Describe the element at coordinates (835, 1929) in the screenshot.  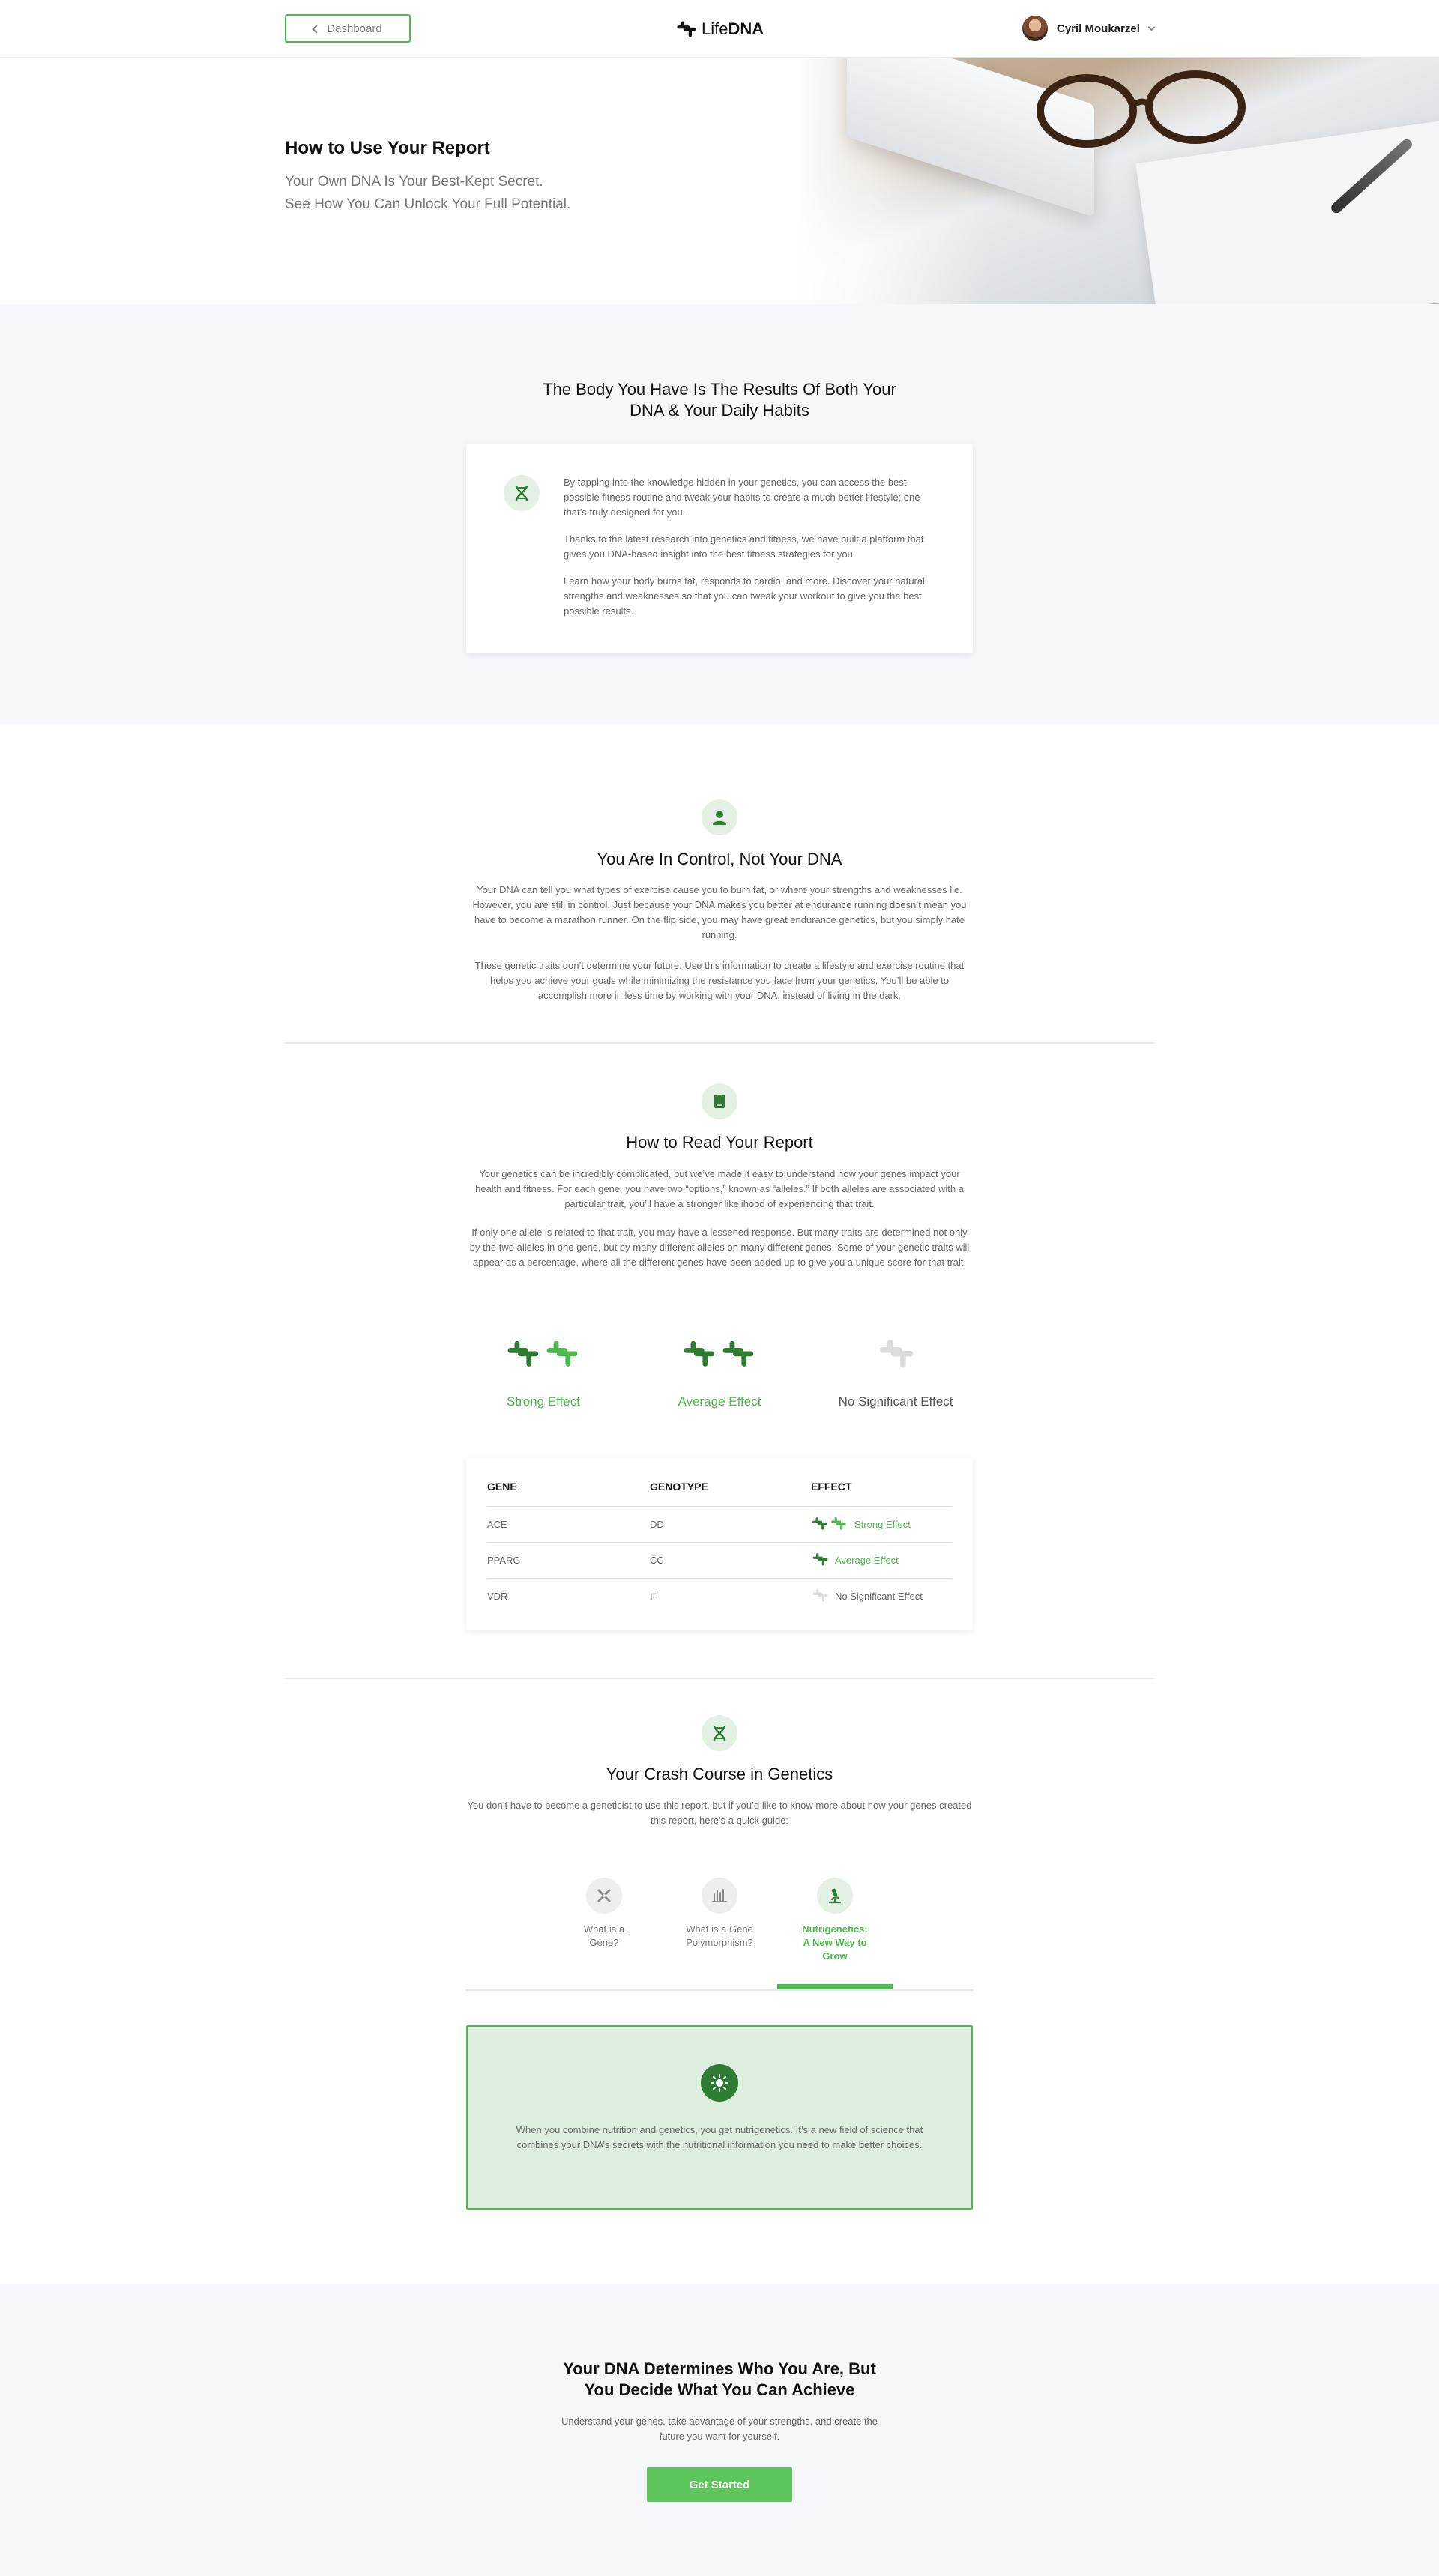
I see `tab-label: Nutrigenetics:` at that location.